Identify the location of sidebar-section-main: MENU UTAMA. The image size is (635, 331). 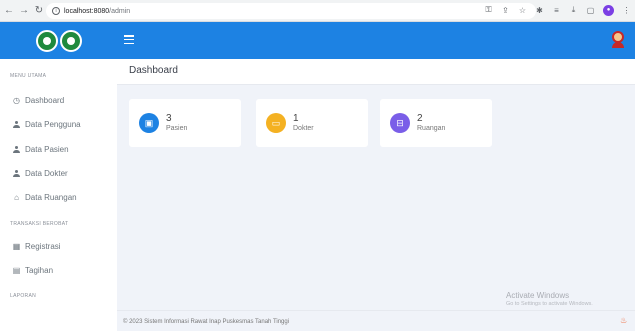
(28, 76).